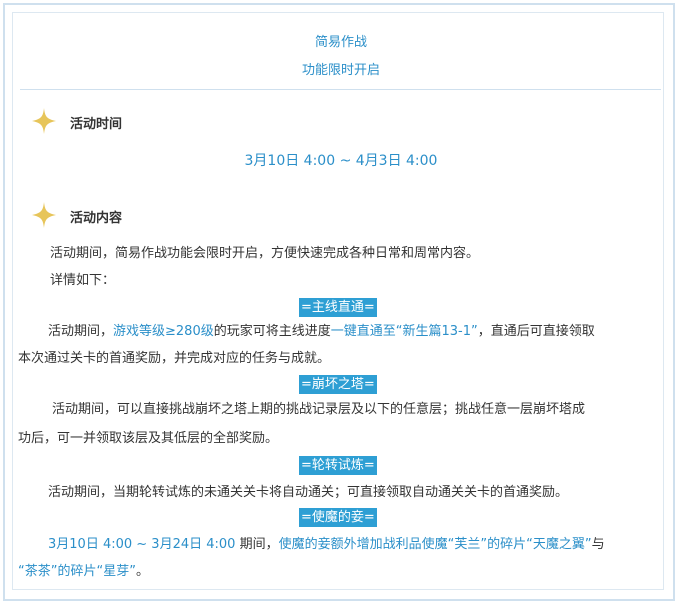  Describe the element at coordinates (598, 544) in the screenshot. I see `emissary-text-e: 与` at that location.